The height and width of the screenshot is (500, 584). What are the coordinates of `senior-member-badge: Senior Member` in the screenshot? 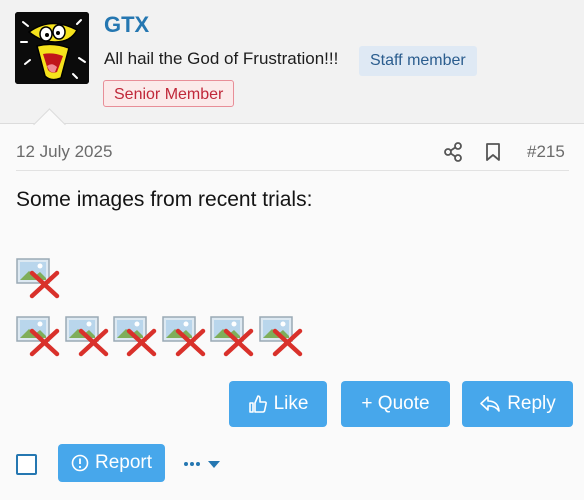 It's located at (169, 93).